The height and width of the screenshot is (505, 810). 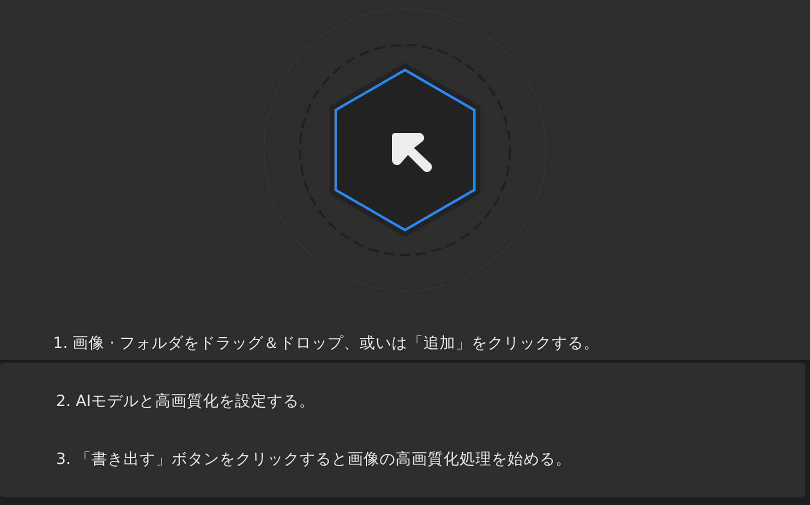 What do you see at coordinates (314, 459) in the screenshot?
I see `instruction-text: 3. 「書き出す」ボタンをクリックすると画像の高画質化処理を始める。` at bounding box center [314, 459].